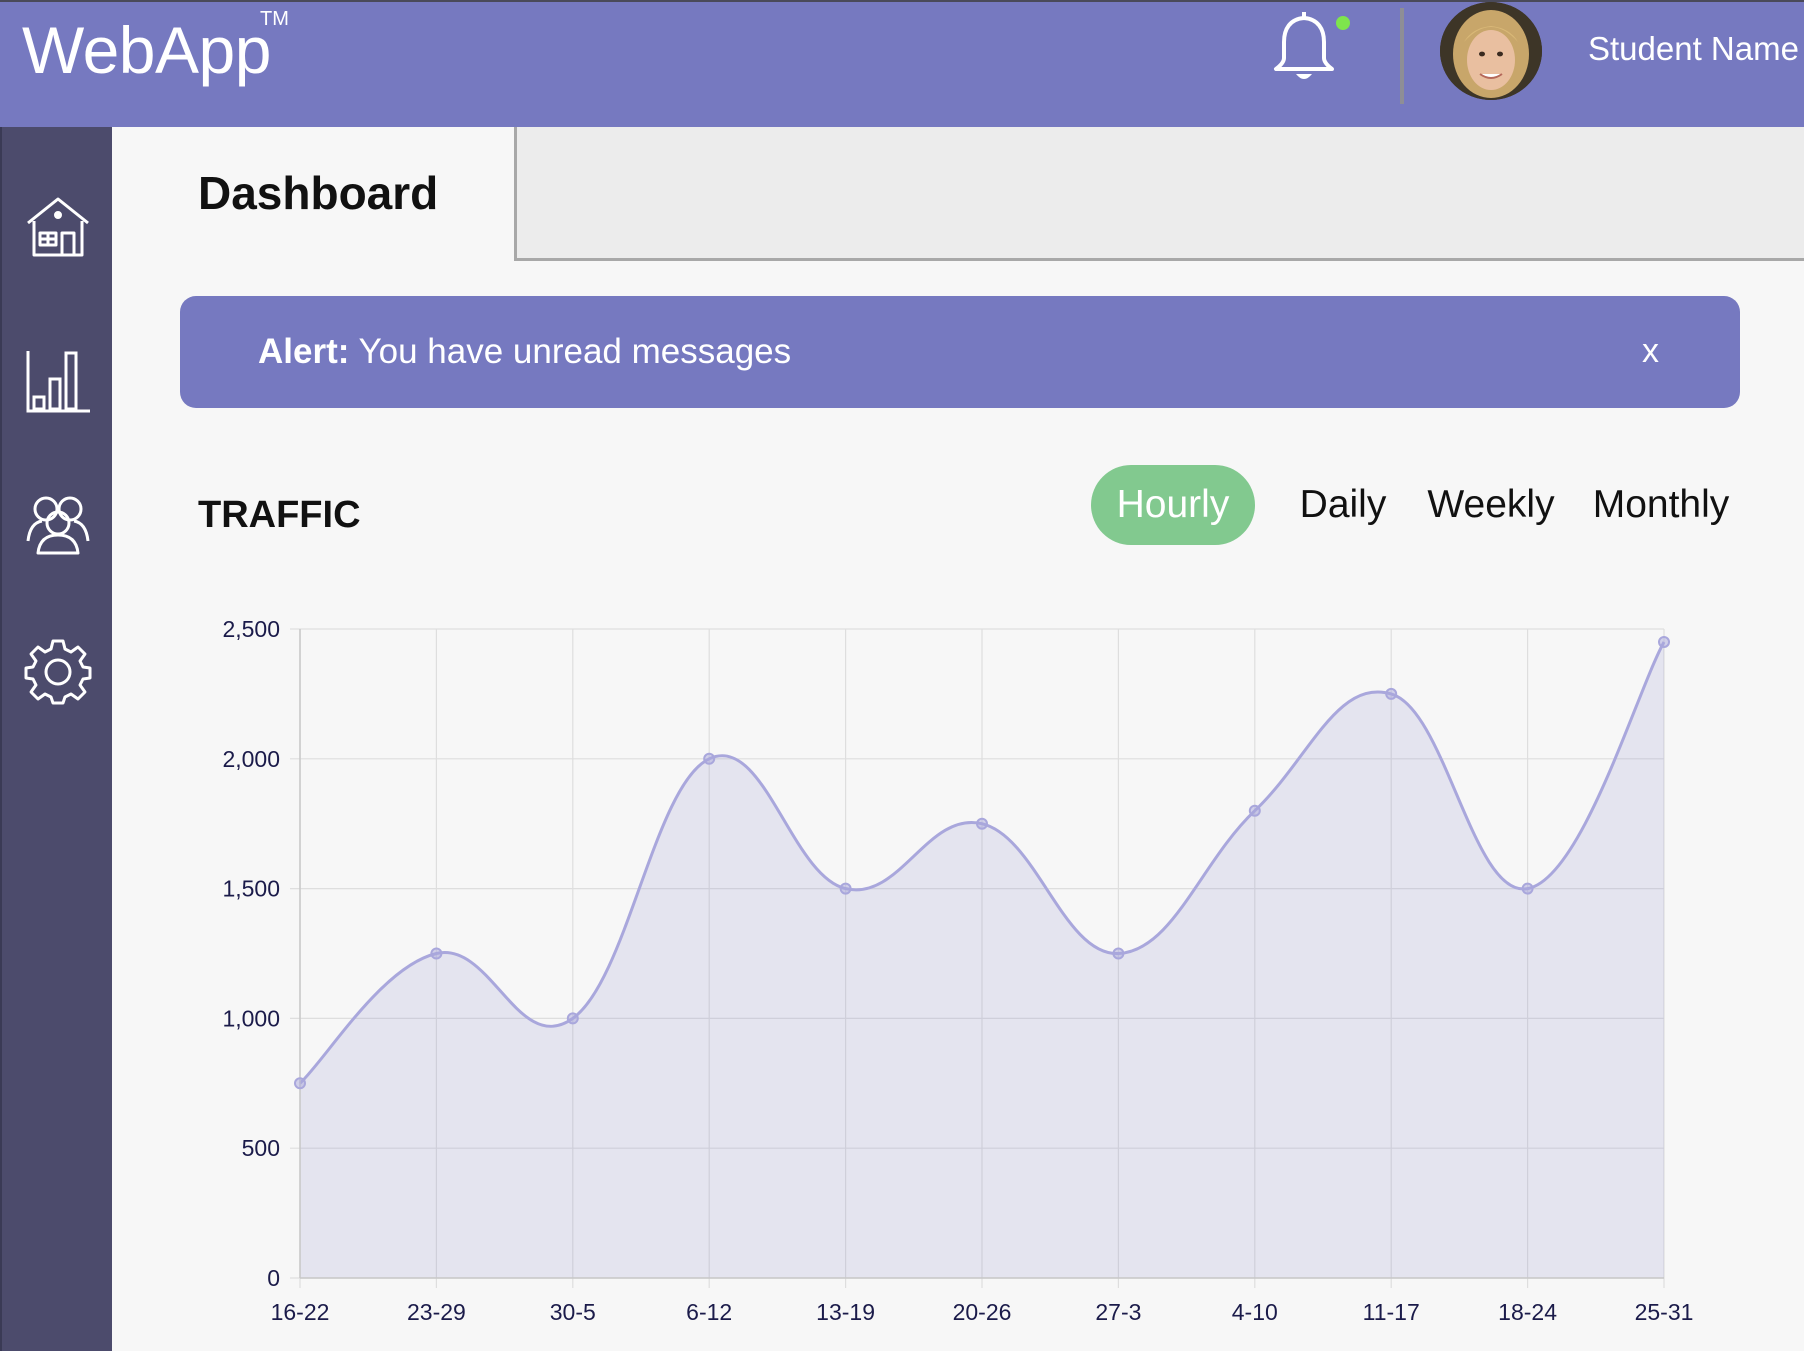 The width and height of the screenshot is (1804, 1351). What do you see at coordinates (1693, 49) in the screenshot?
I see `user-name: Student Name` at bounding box center [1693, 49].